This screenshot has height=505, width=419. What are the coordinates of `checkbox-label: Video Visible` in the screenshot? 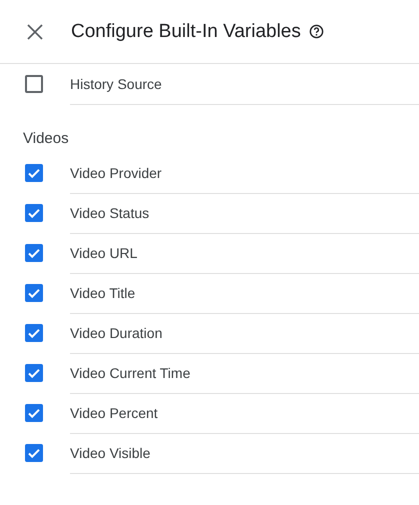 It's located at (110, 452).